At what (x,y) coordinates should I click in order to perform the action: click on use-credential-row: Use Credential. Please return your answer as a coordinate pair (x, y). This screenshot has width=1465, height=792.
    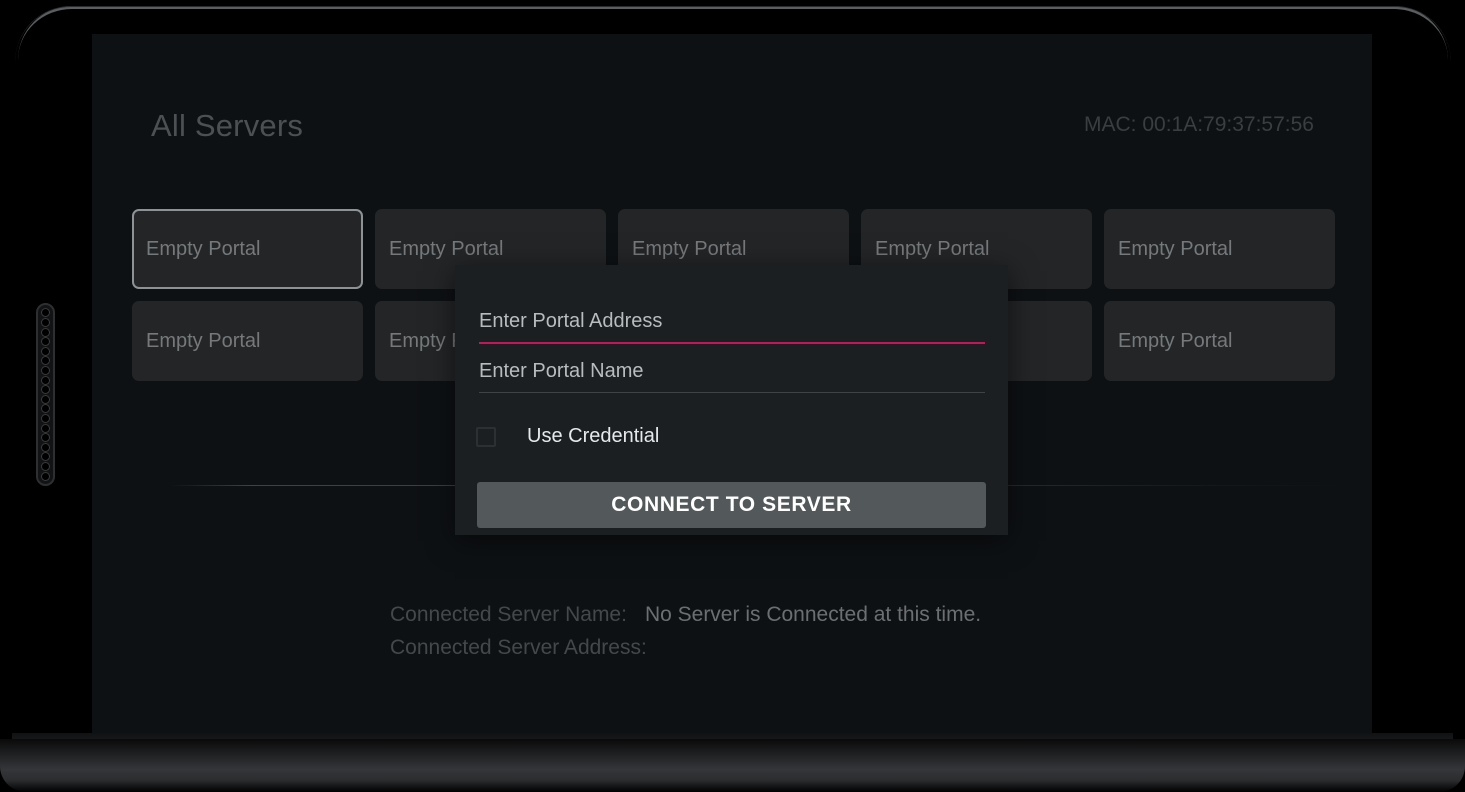
    Looking at the image, I should click on (567, 436).